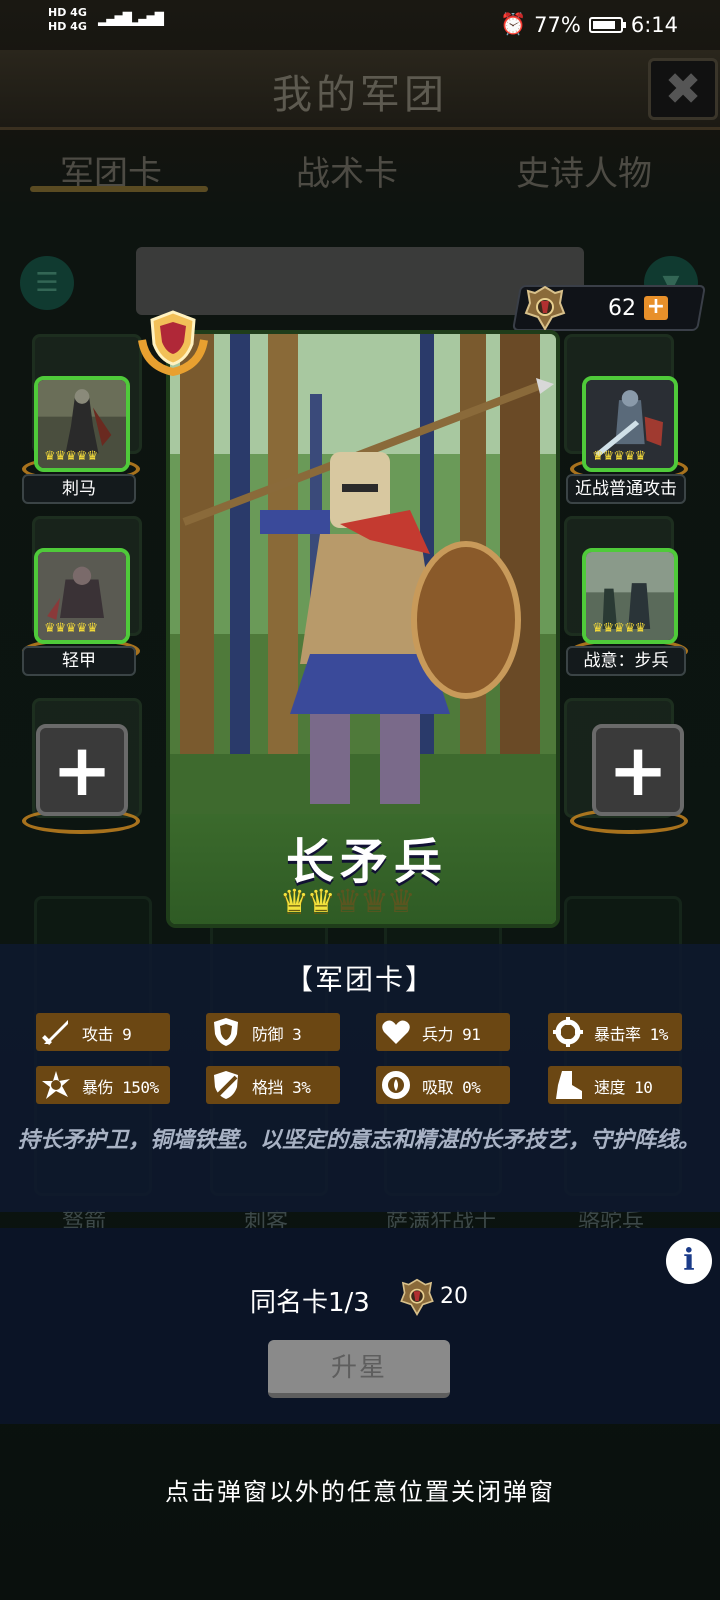 Image resolution: width=720 pixels, height=1600 pixels. What do you see at coordinates (630, 424) in the screenshot?
I see `skill-slot-melee-attack: ♛♛♛♛♛` at bounding box center [630, 424].